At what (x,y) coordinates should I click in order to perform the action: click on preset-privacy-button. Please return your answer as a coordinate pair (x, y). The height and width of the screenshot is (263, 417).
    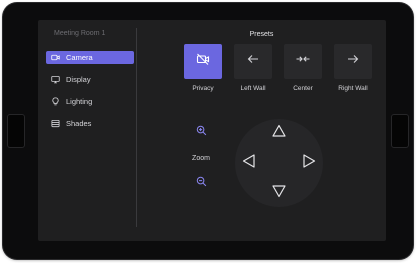
    Looking at the image, I should click on (203, 61).